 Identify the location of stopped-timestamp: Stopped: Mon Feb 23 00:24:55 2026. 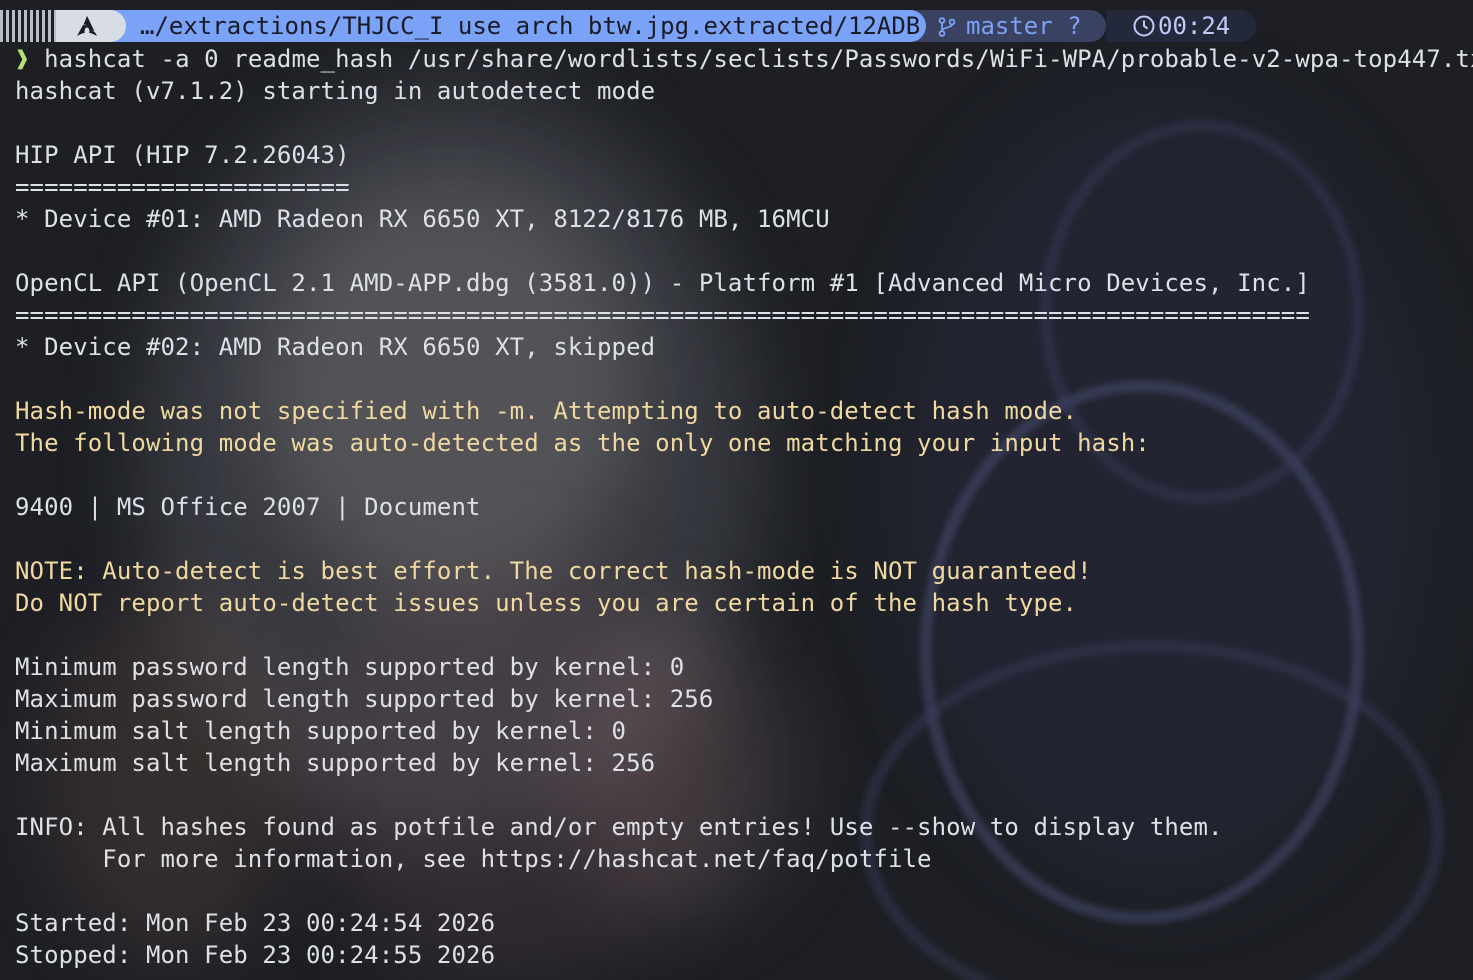
(255, 955).